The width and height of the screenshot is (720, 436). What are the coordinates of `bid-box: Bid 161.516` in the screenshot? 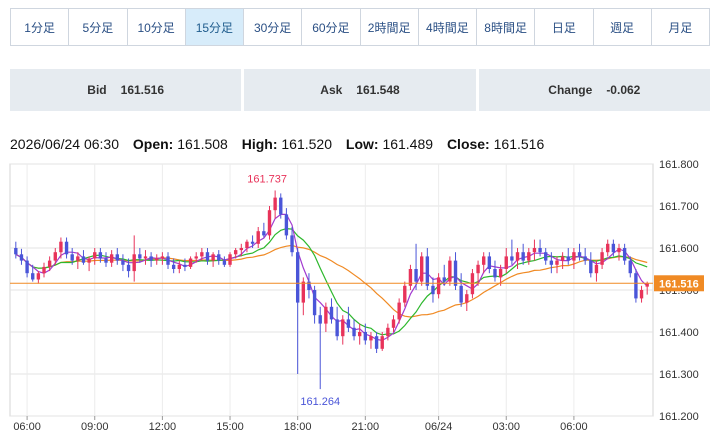 It's located at (126, 90).